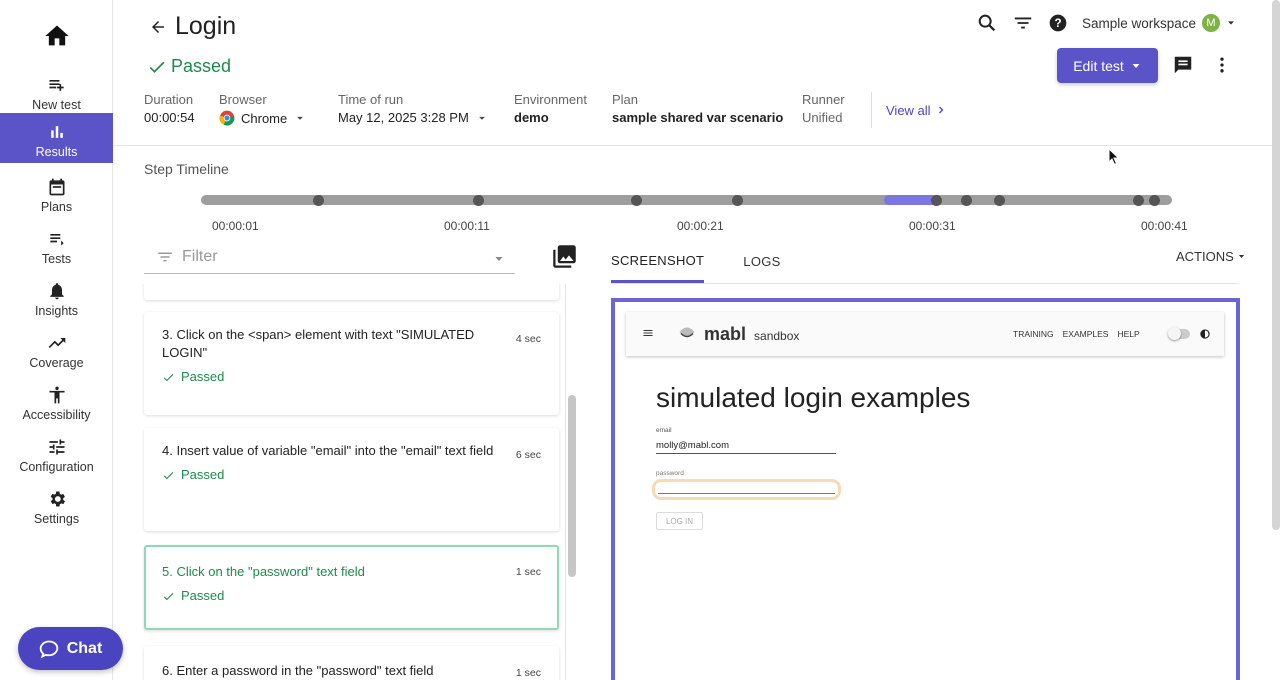 This screenshot has width=1280, height=680. I want to click on bar-chart-icon, so click(56, 132).